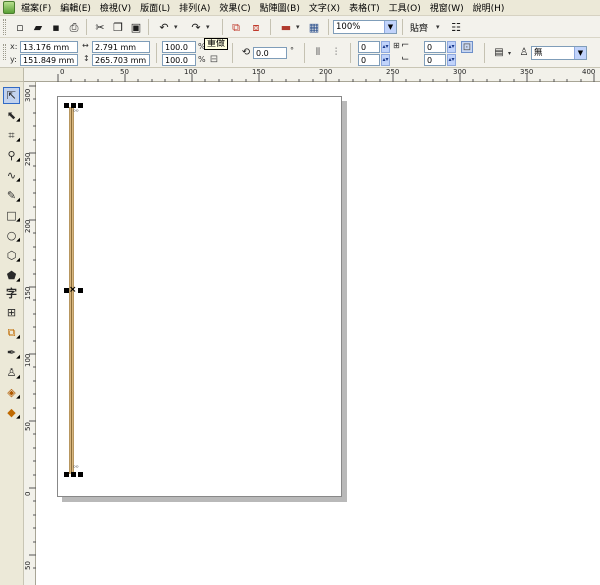 This screenshot has height=585, width=600. I want to click on new-document-icon: ▫, so click(20, 27).